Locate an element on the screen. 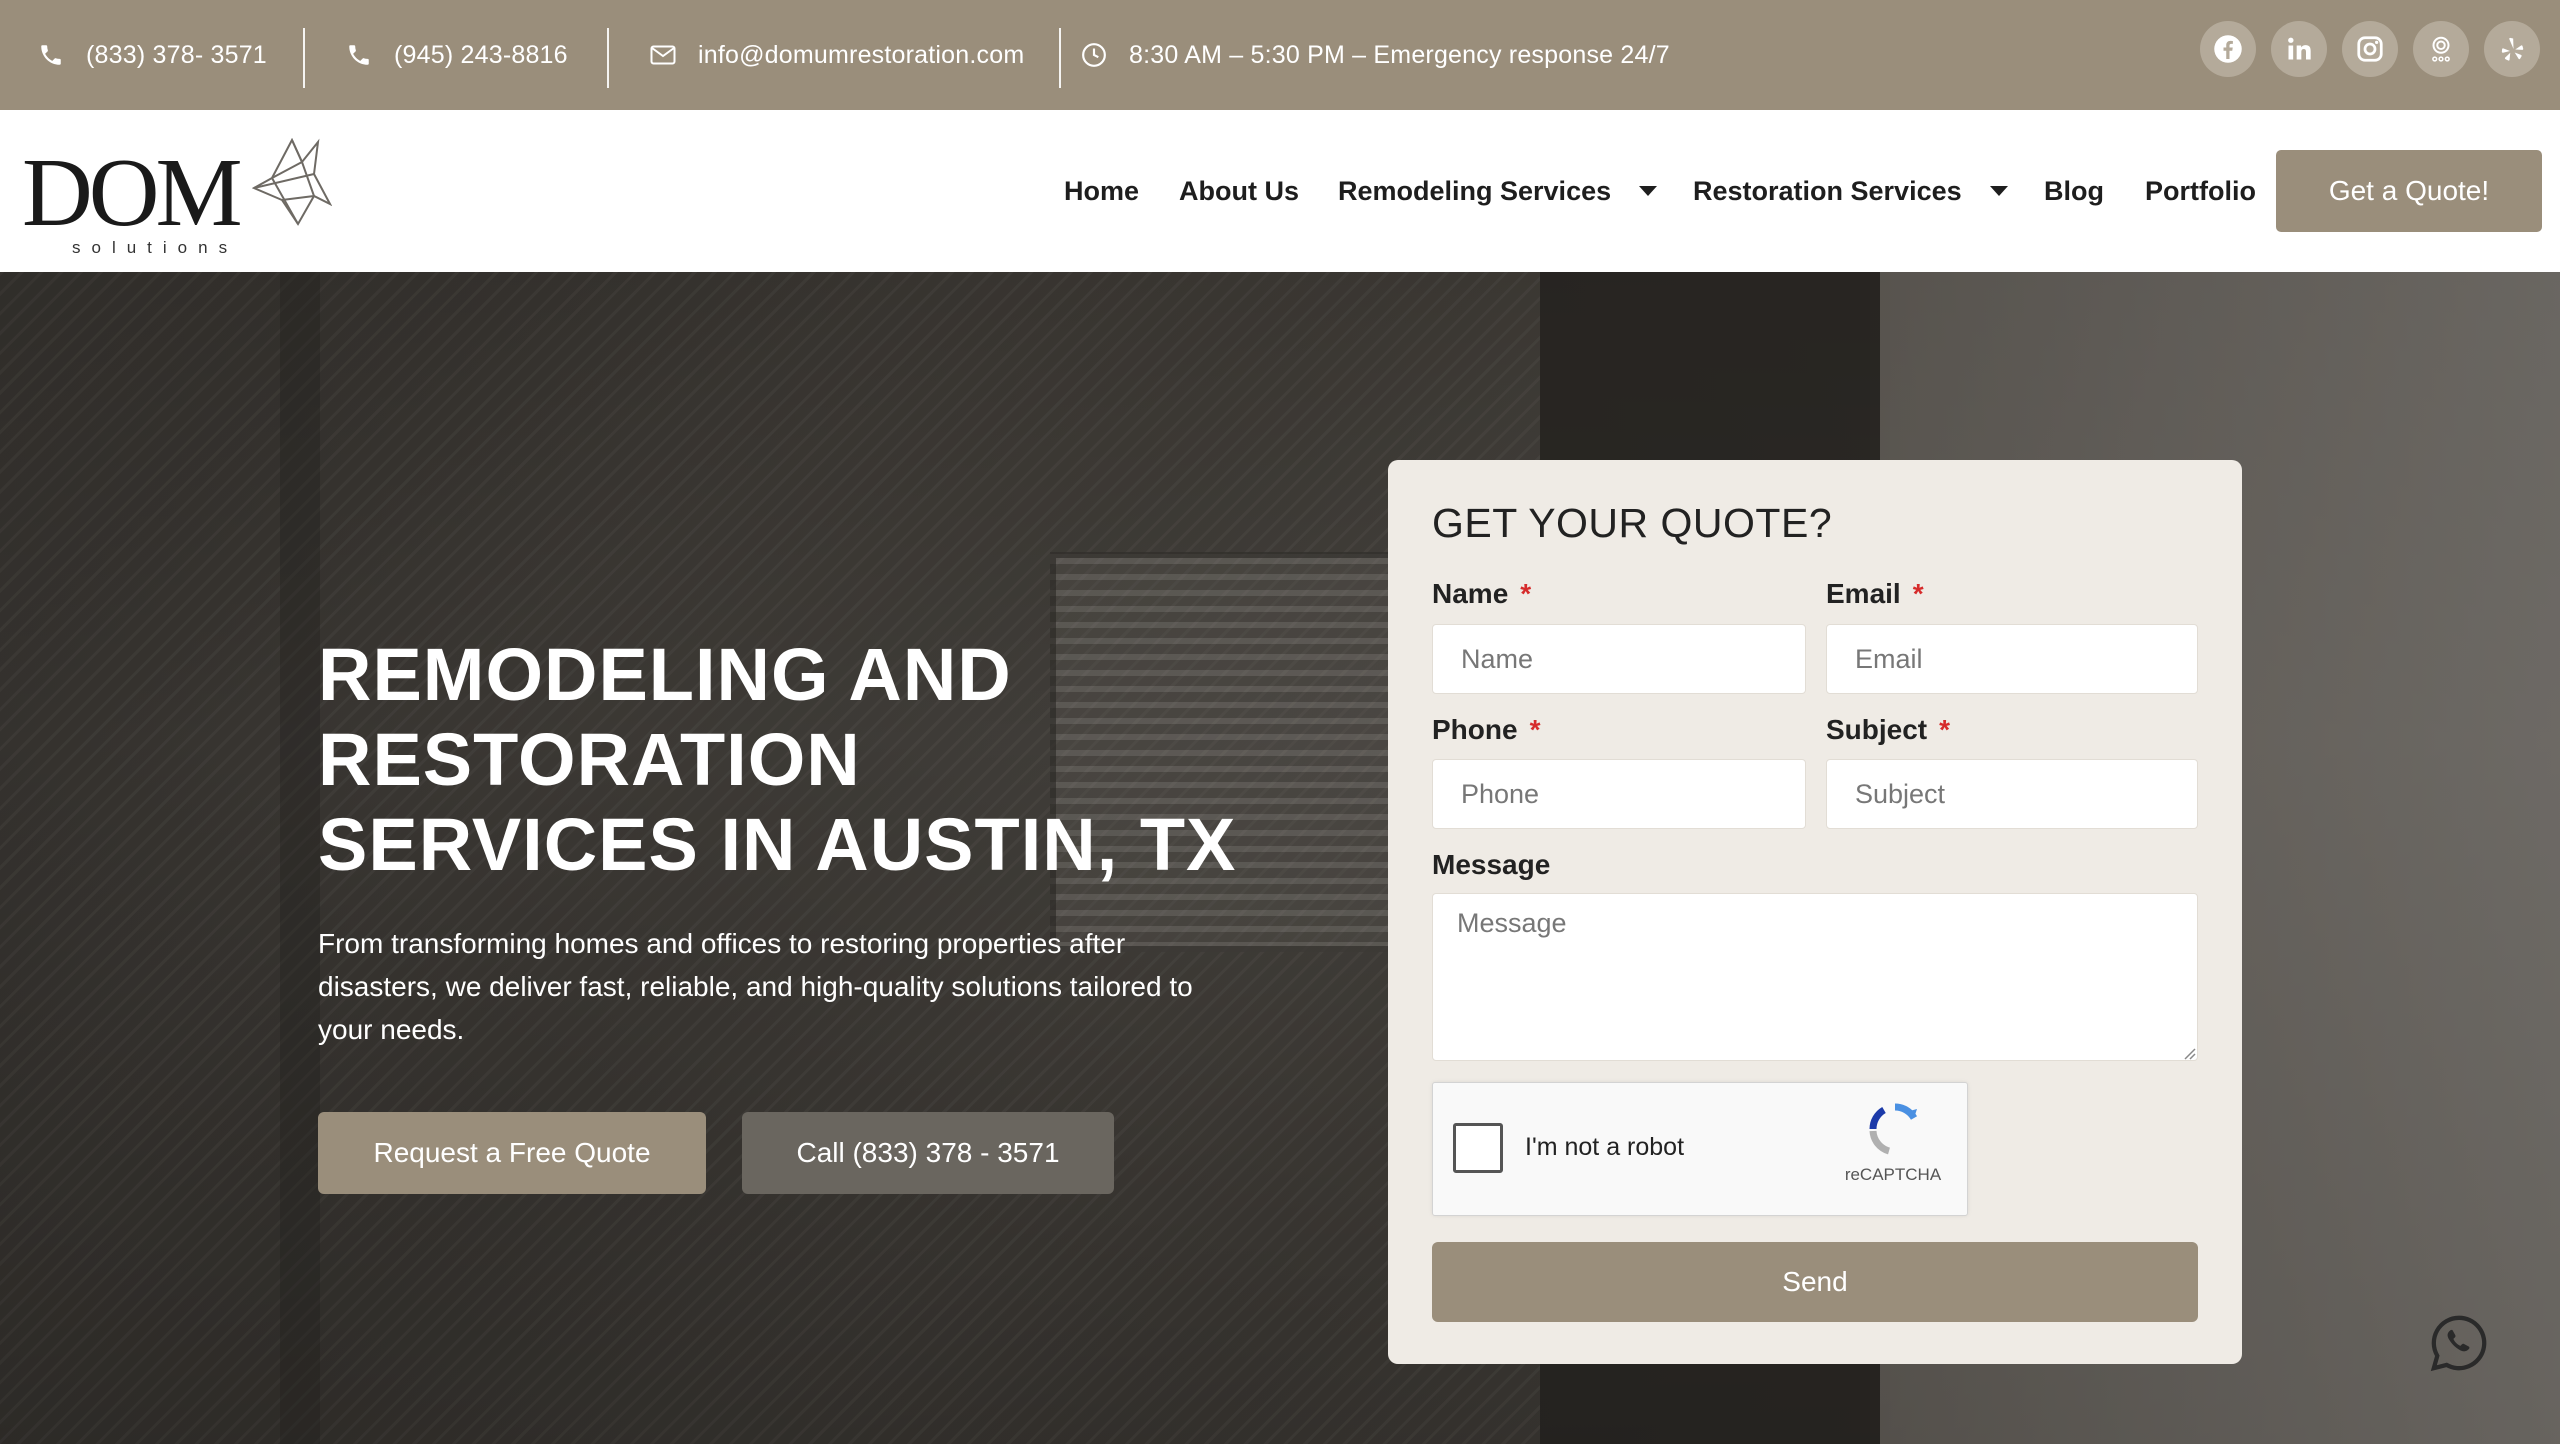 Image resolution: width=2560 pixels, height=1444 pixels. nav-label: Restoration Services is located at coordinates (1827, 190).